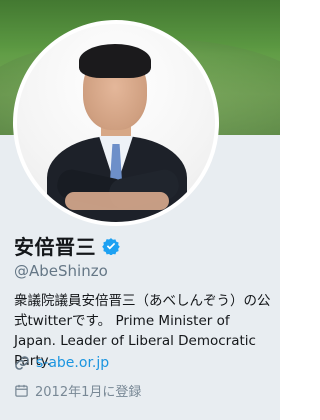  I want to click on joined-row: 2012年1月に登録, so click(77, 390).